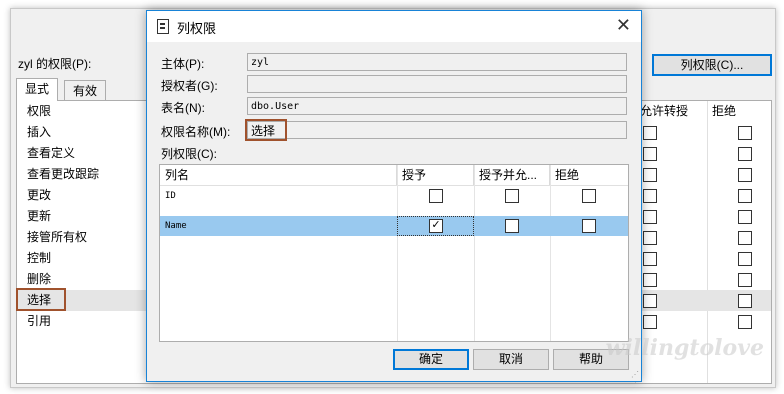 The width and height of the screenshot is (784, 394). Describe the element at coordinates (39, 279) in the screenshot. I see `permission-label: 删除` at that location.